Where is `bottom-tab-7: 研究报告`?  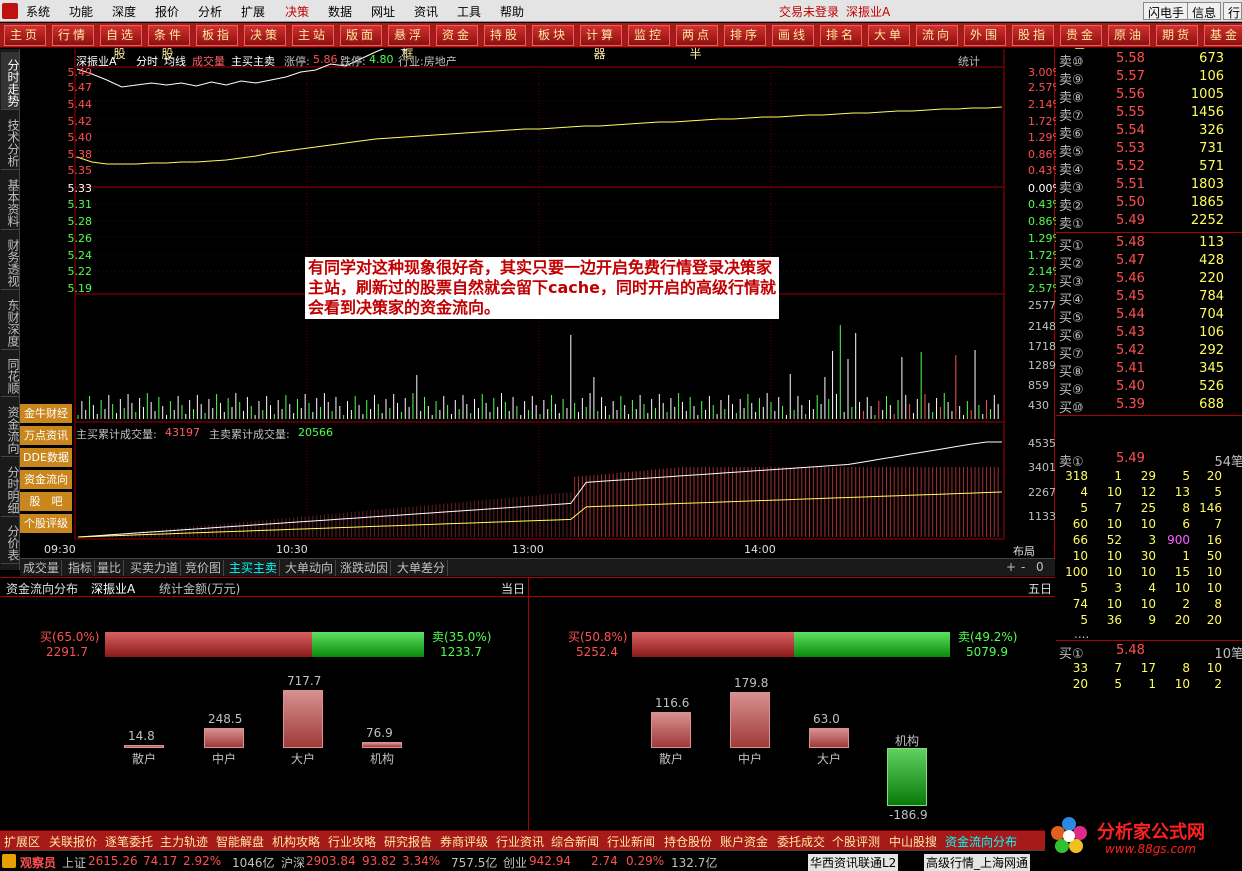
bottom-tab-7: 研究报告 is located at coordinates (408, 841).